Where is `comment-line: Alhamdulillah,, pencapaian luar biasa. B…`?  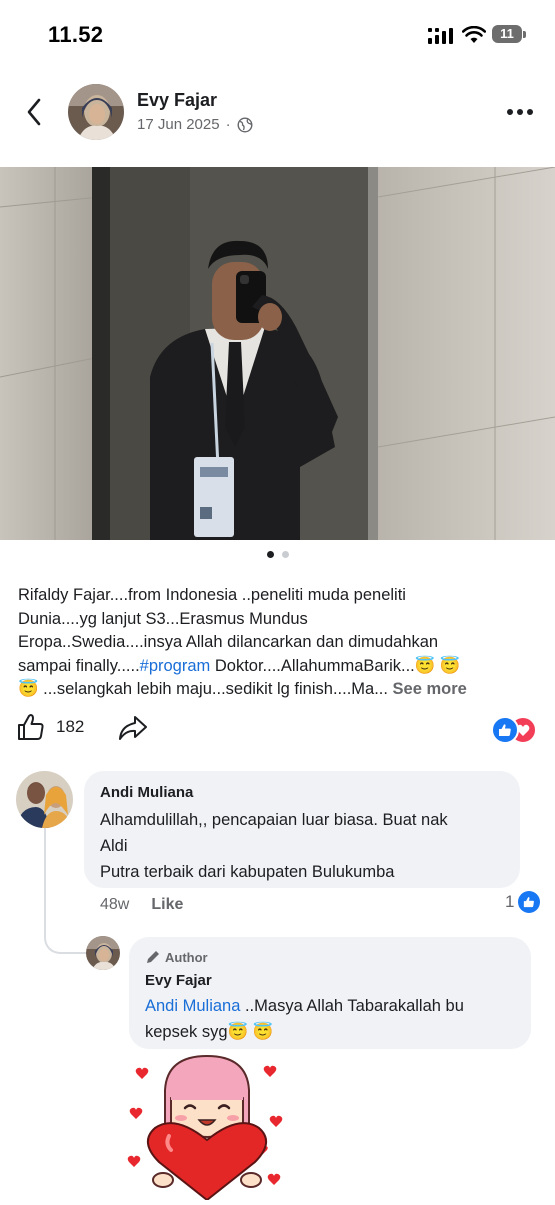
comment-line: Alhamdulillah,, pencapaian luar biasa. B… is located at coordinates (274, 820).